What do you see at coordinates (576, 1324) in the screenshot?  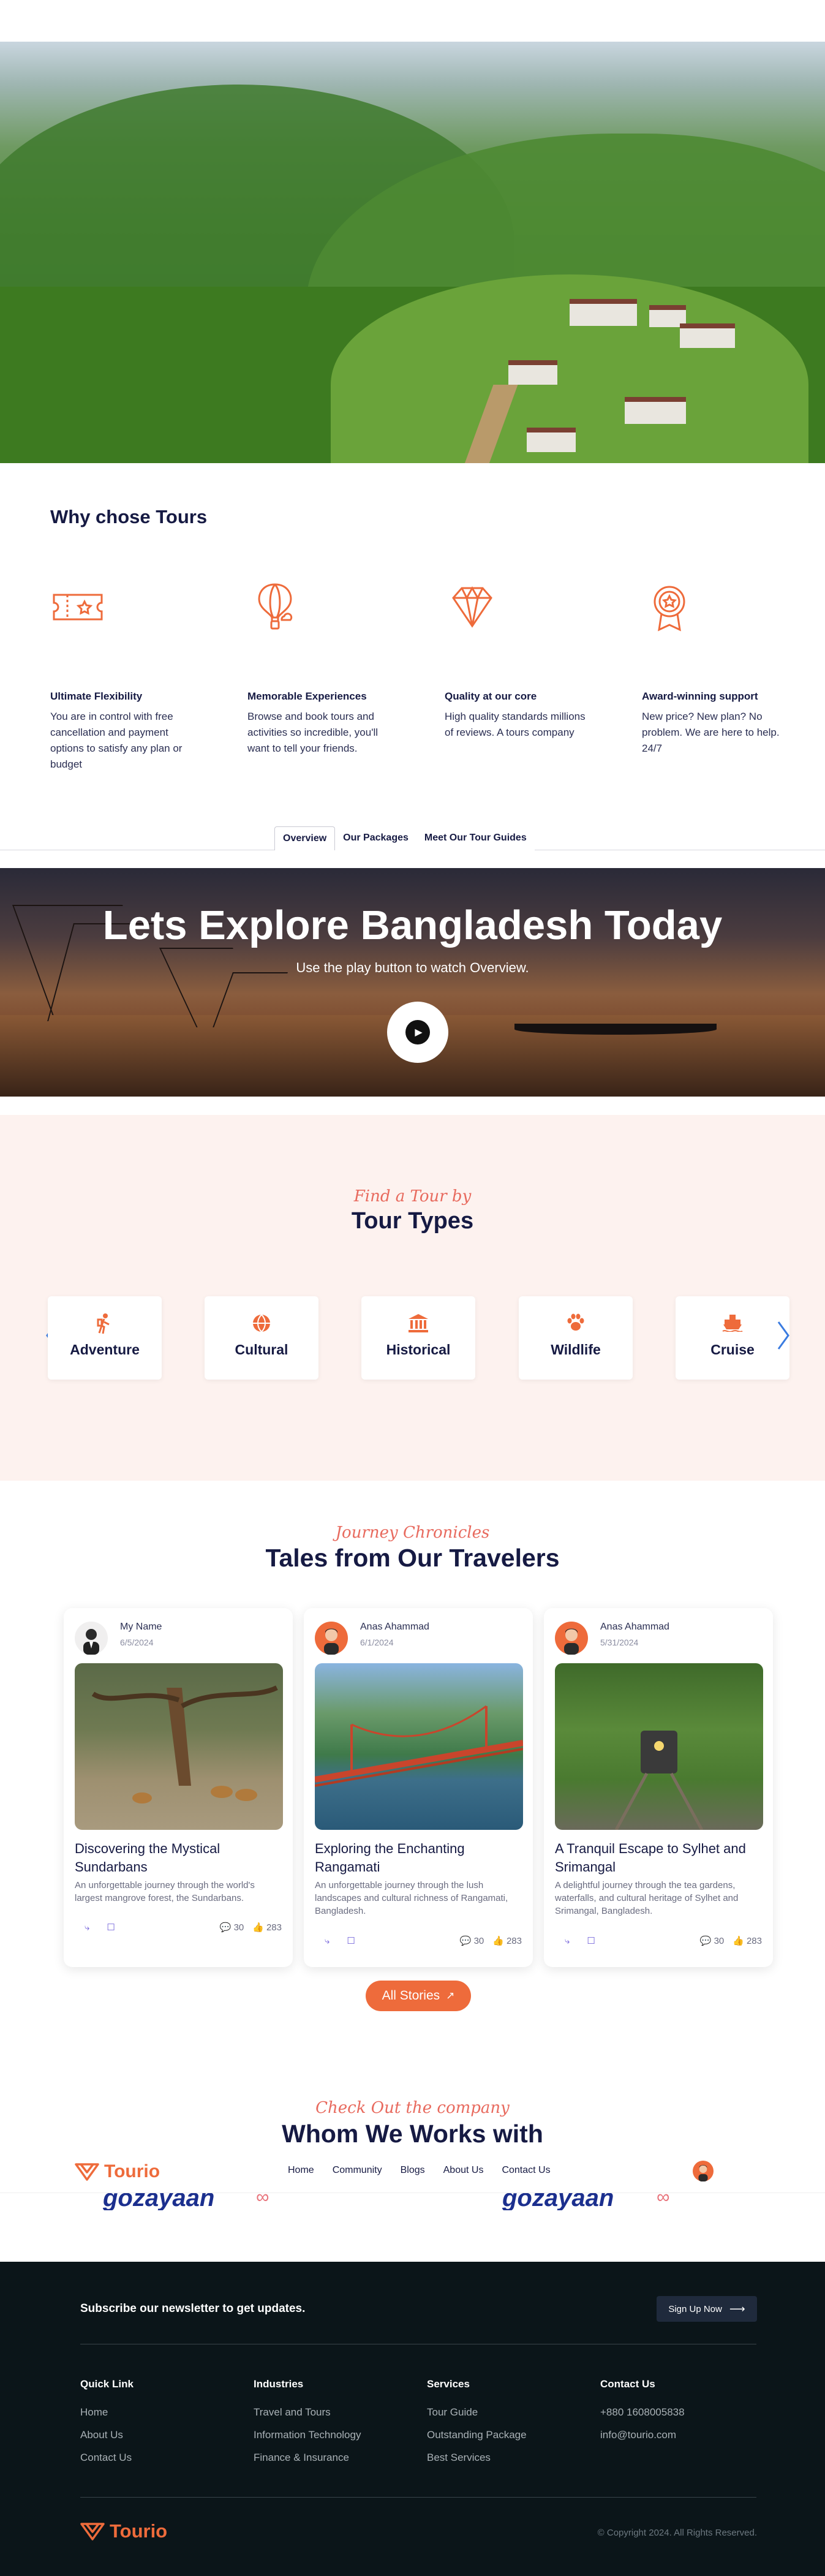 I see `paw-icon` at bounding box center [576, 1324].